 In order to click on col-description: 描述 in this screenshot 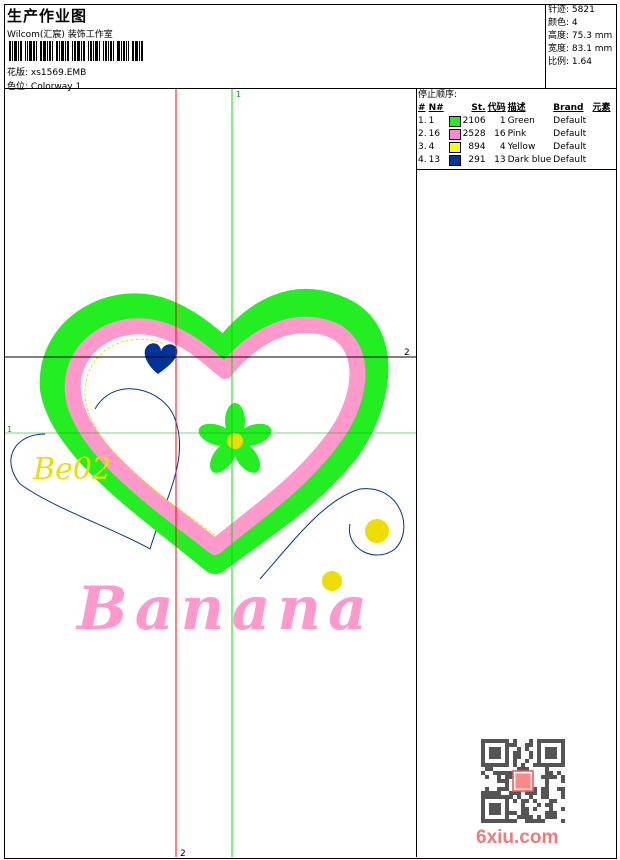, I will do `click(516, 108)`.